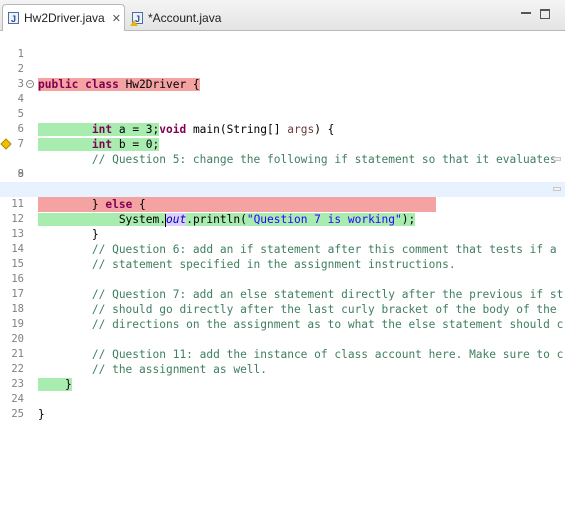  I want to click on java-file-warning-icon: J, so click(136, 18).